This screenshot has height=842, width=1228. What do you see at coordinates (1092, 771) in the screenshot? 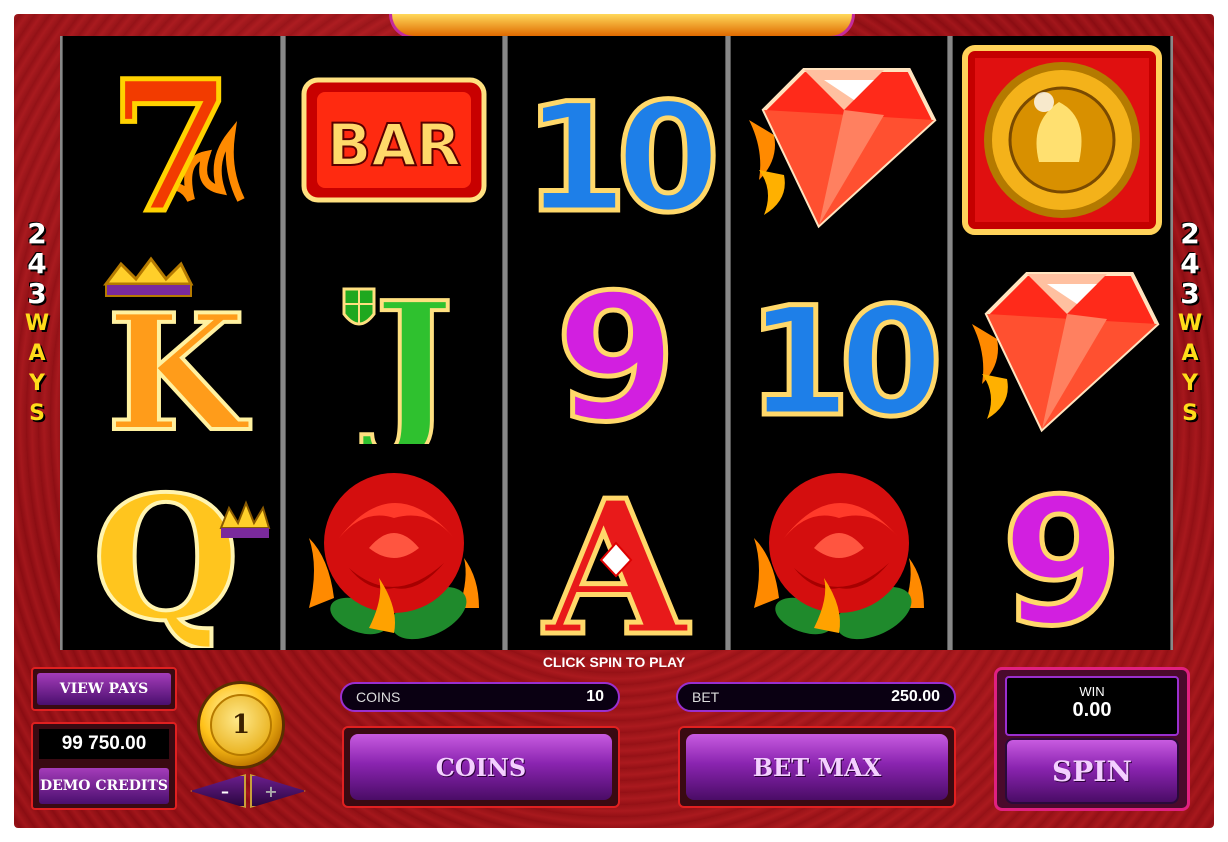
I see `spin-button: SPIN` at bounding box center [1092, 771].